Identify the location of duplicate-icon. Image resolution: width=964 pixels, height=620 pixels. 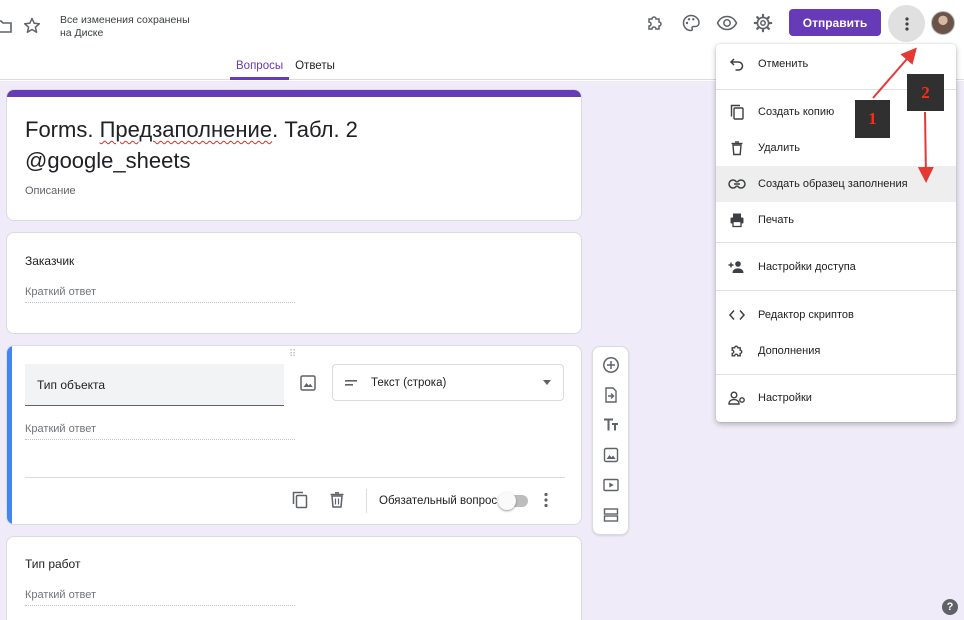
(300, 500).